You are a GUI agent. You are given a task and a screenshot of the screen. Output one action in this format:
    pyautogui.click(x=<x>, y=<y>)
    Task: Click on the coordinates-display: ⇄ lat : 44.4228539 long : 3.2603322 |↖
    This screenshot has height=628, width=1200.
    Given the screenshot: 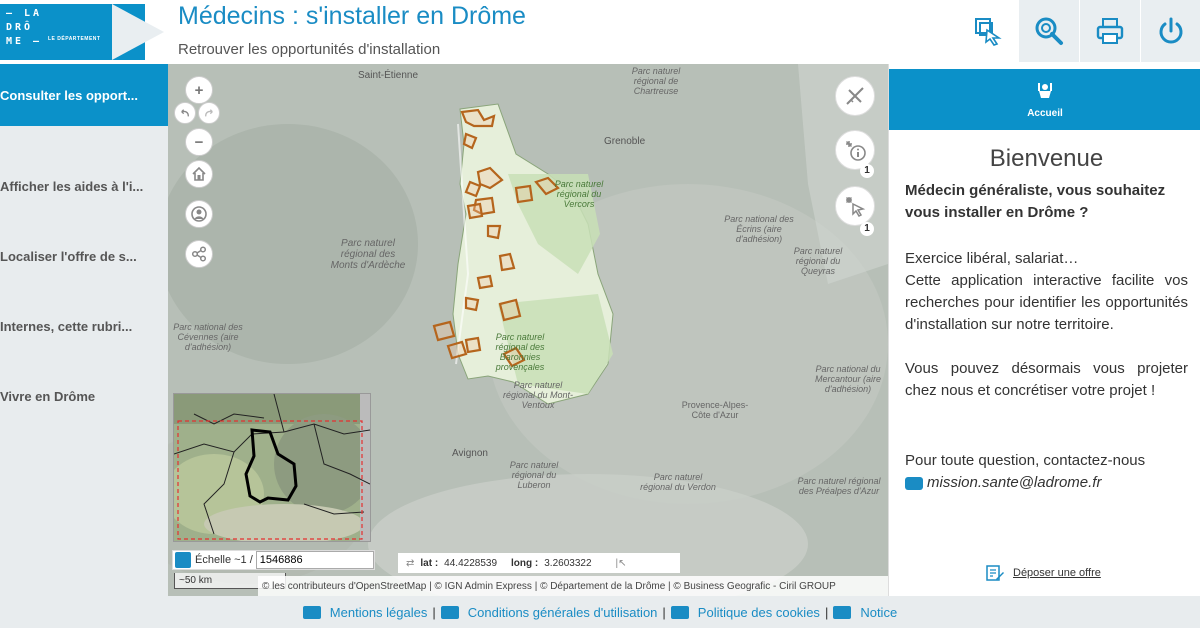 What is the action you would take?
    pyautogui.click(x=539, y=563)
    